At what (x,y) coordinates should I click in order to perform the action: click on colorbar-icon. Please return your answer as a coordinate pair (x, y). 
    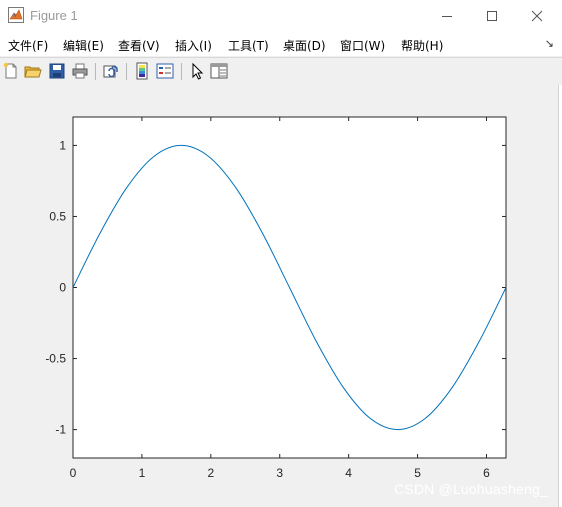
    Looking at the image, I should click on (142, 71).